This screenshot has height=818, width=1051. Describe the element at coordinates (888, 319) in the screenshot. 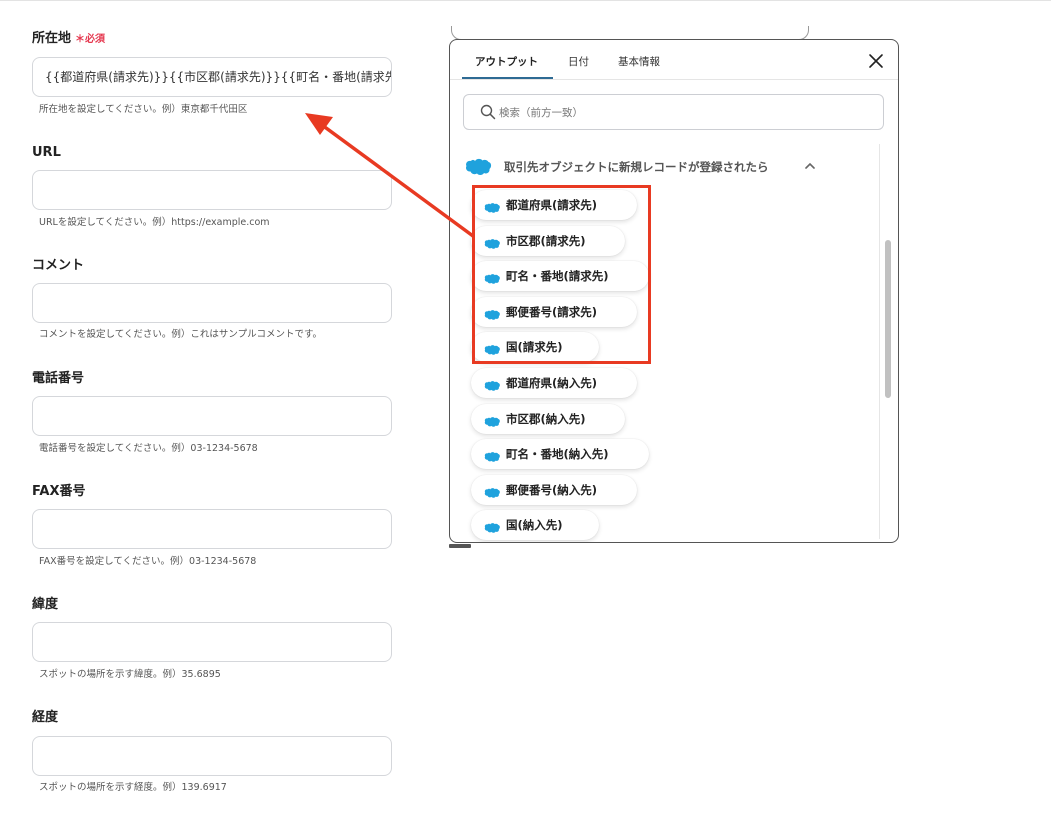

I see `scrollbar-thumb` at that location.